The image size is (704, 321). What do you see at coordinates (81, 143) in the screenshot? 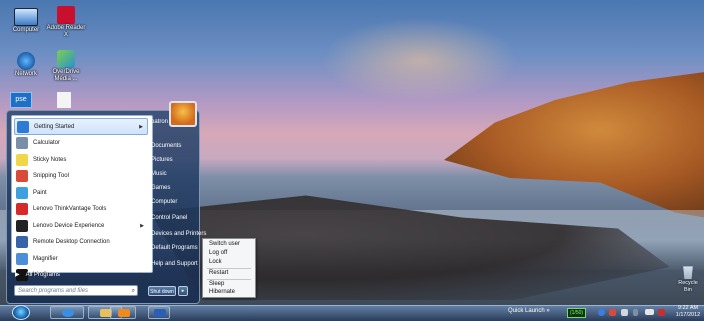
I see `program-item: Calculator` at bounding box center [81, 143].